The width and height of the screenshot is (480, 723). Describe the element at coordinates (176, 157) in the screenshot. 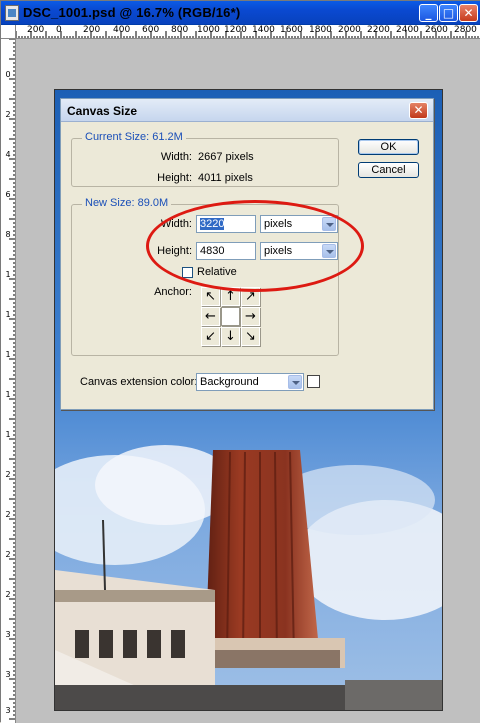

I see `current-width-label: Width:` at that location.